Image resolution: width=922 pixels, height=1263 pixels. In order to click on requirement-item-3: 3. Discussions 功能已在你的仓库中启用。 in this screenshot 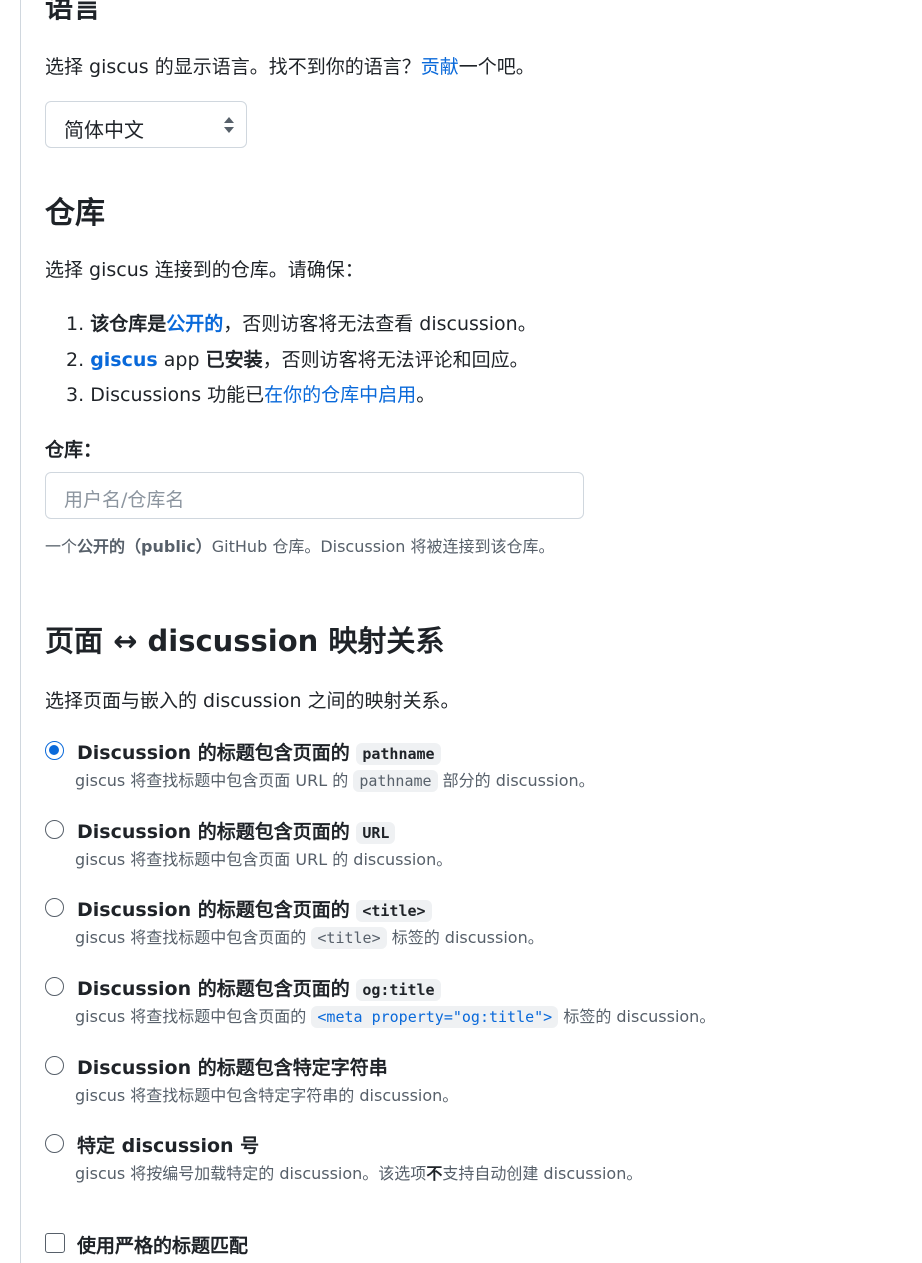, I will do `click(251, 395)`.